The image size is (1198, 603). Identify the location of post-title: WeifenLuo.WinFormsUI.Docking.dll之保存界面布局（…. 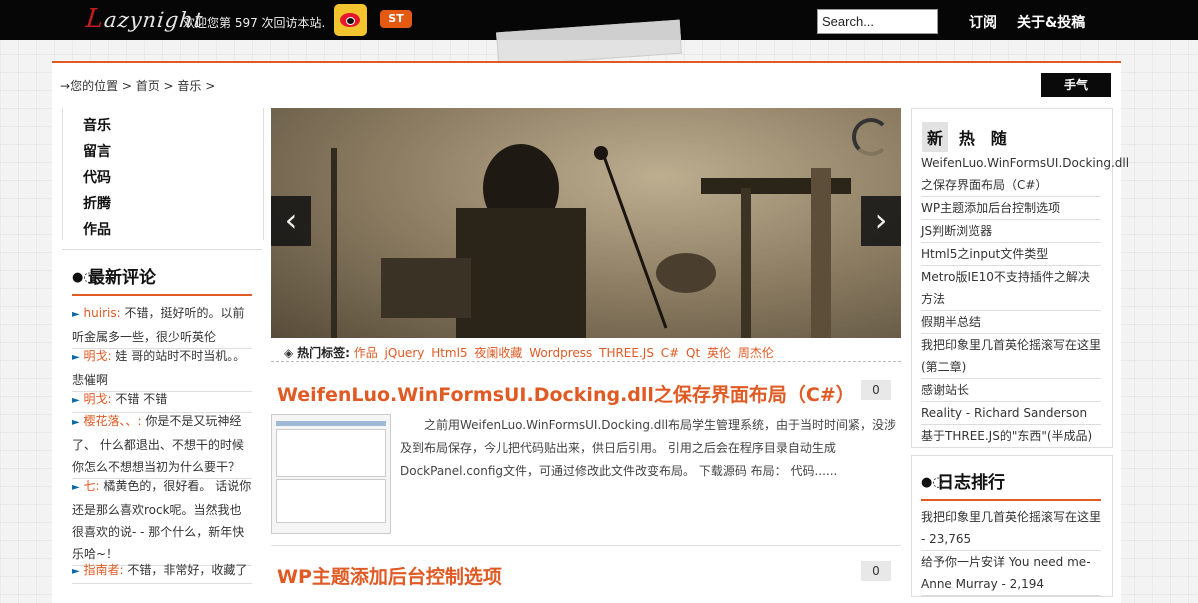
(566, 393).